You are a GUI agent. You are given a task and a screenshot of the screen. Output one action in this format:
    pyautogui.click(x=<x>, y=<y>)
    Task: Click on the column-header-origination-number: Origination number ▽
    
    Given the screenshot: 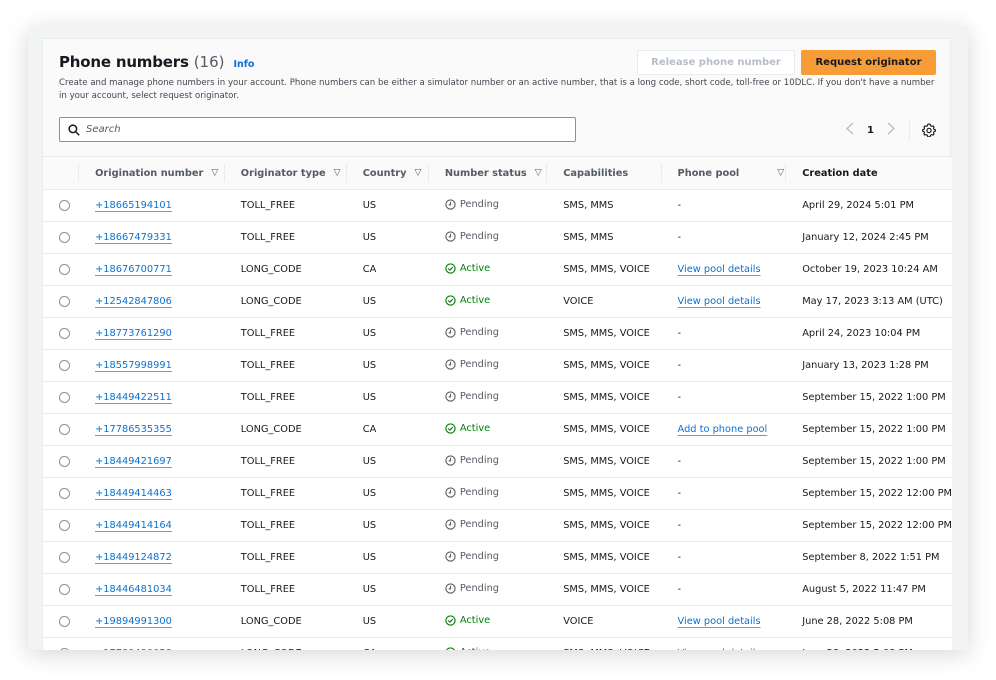 What is the action you would take?
    pyautogui.click(x=152, y=173)
    